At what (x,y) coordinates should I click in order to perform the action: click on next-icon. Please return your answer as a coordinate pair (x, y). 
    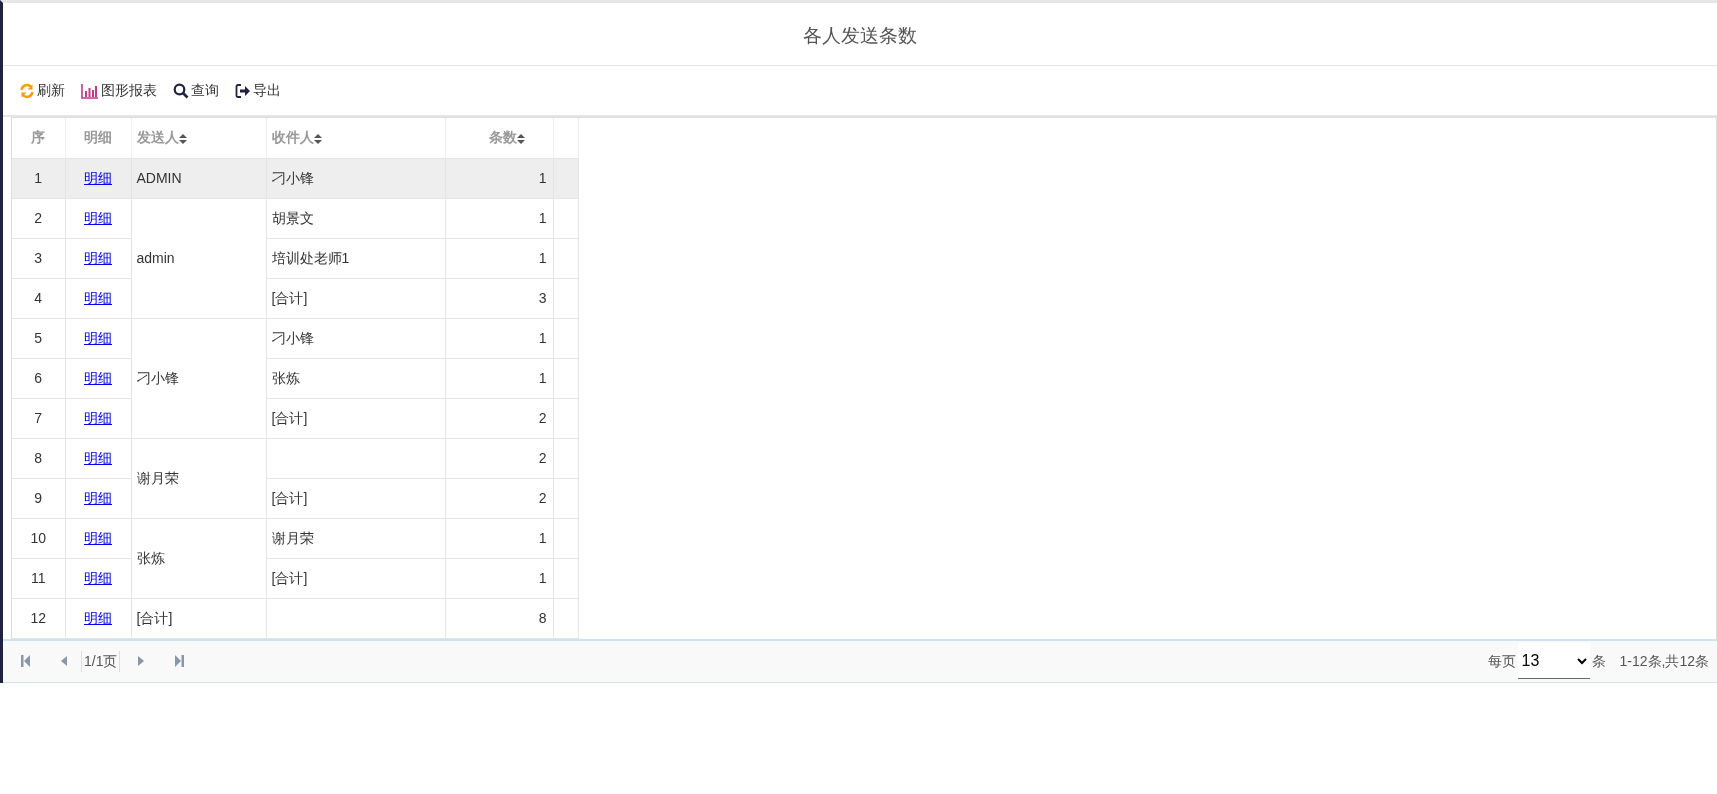
    Looking at the image, I should click on (141, 661).